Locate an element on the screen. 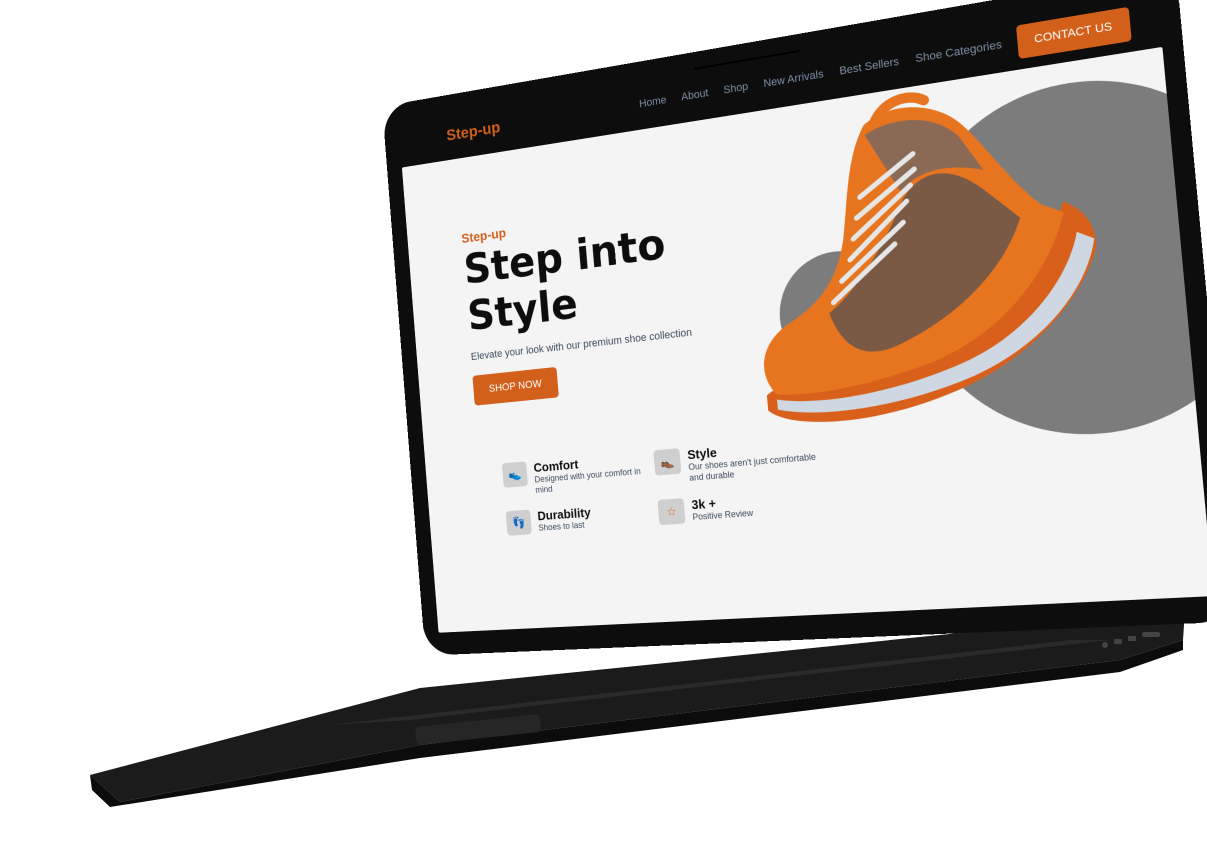  nav-link-best-sellers: Best Sellers is located at coordinates (869, 67).